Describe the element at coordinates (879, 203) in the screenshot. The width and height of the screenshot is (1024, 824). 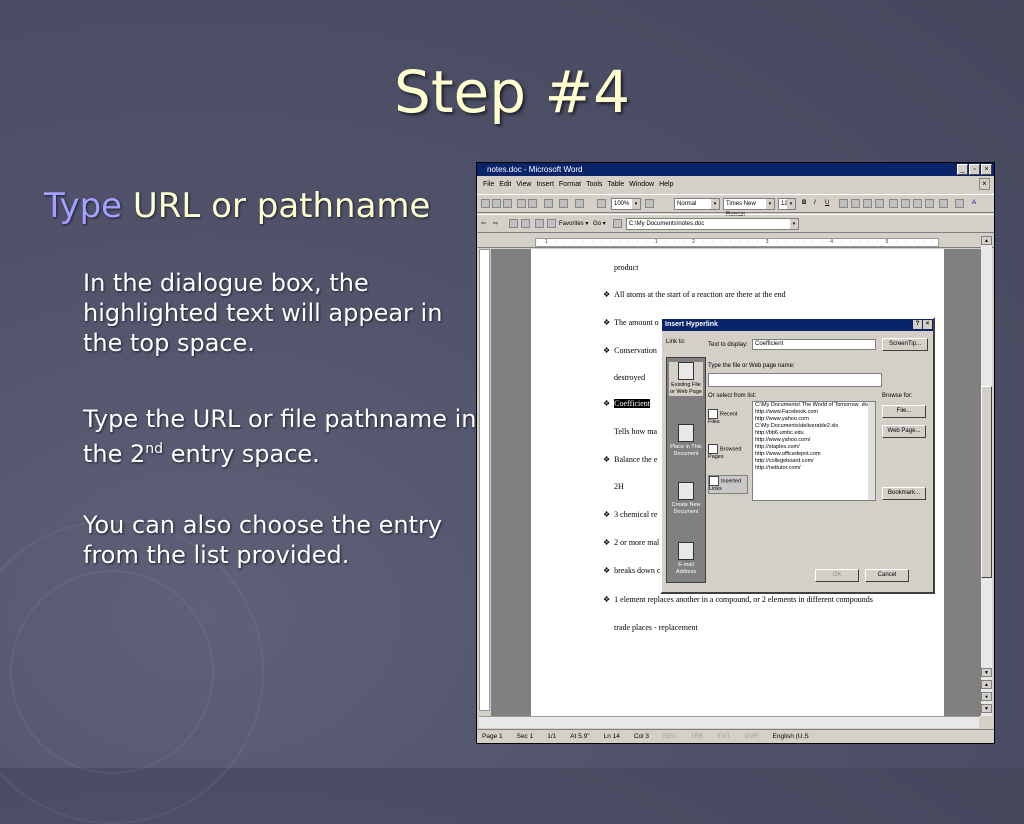
I see `justify-icon` at that location.